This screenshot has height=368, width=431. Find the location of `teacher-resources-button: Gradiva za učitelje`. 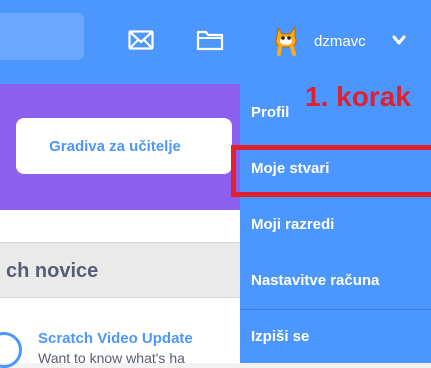

teacher-resources-button: Gradiva za učitelje is located at coordinates (124, 146).